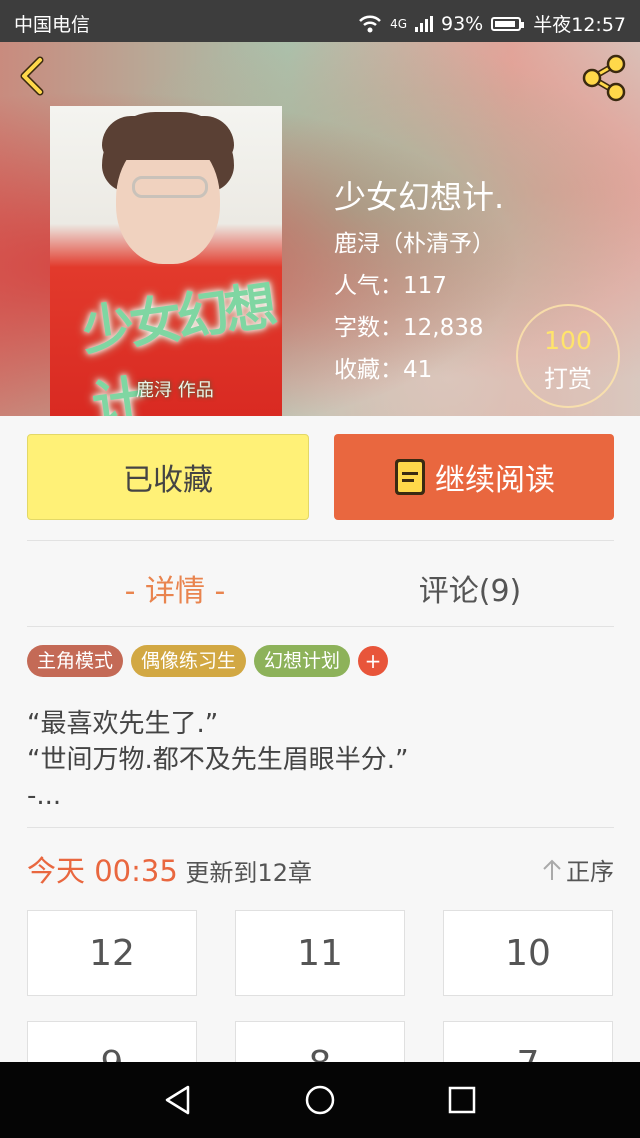  What do you see at coordinates (579, 25) in the screenshot?
I see `clock: 半夜12:57` at bounding box center [579, 25].